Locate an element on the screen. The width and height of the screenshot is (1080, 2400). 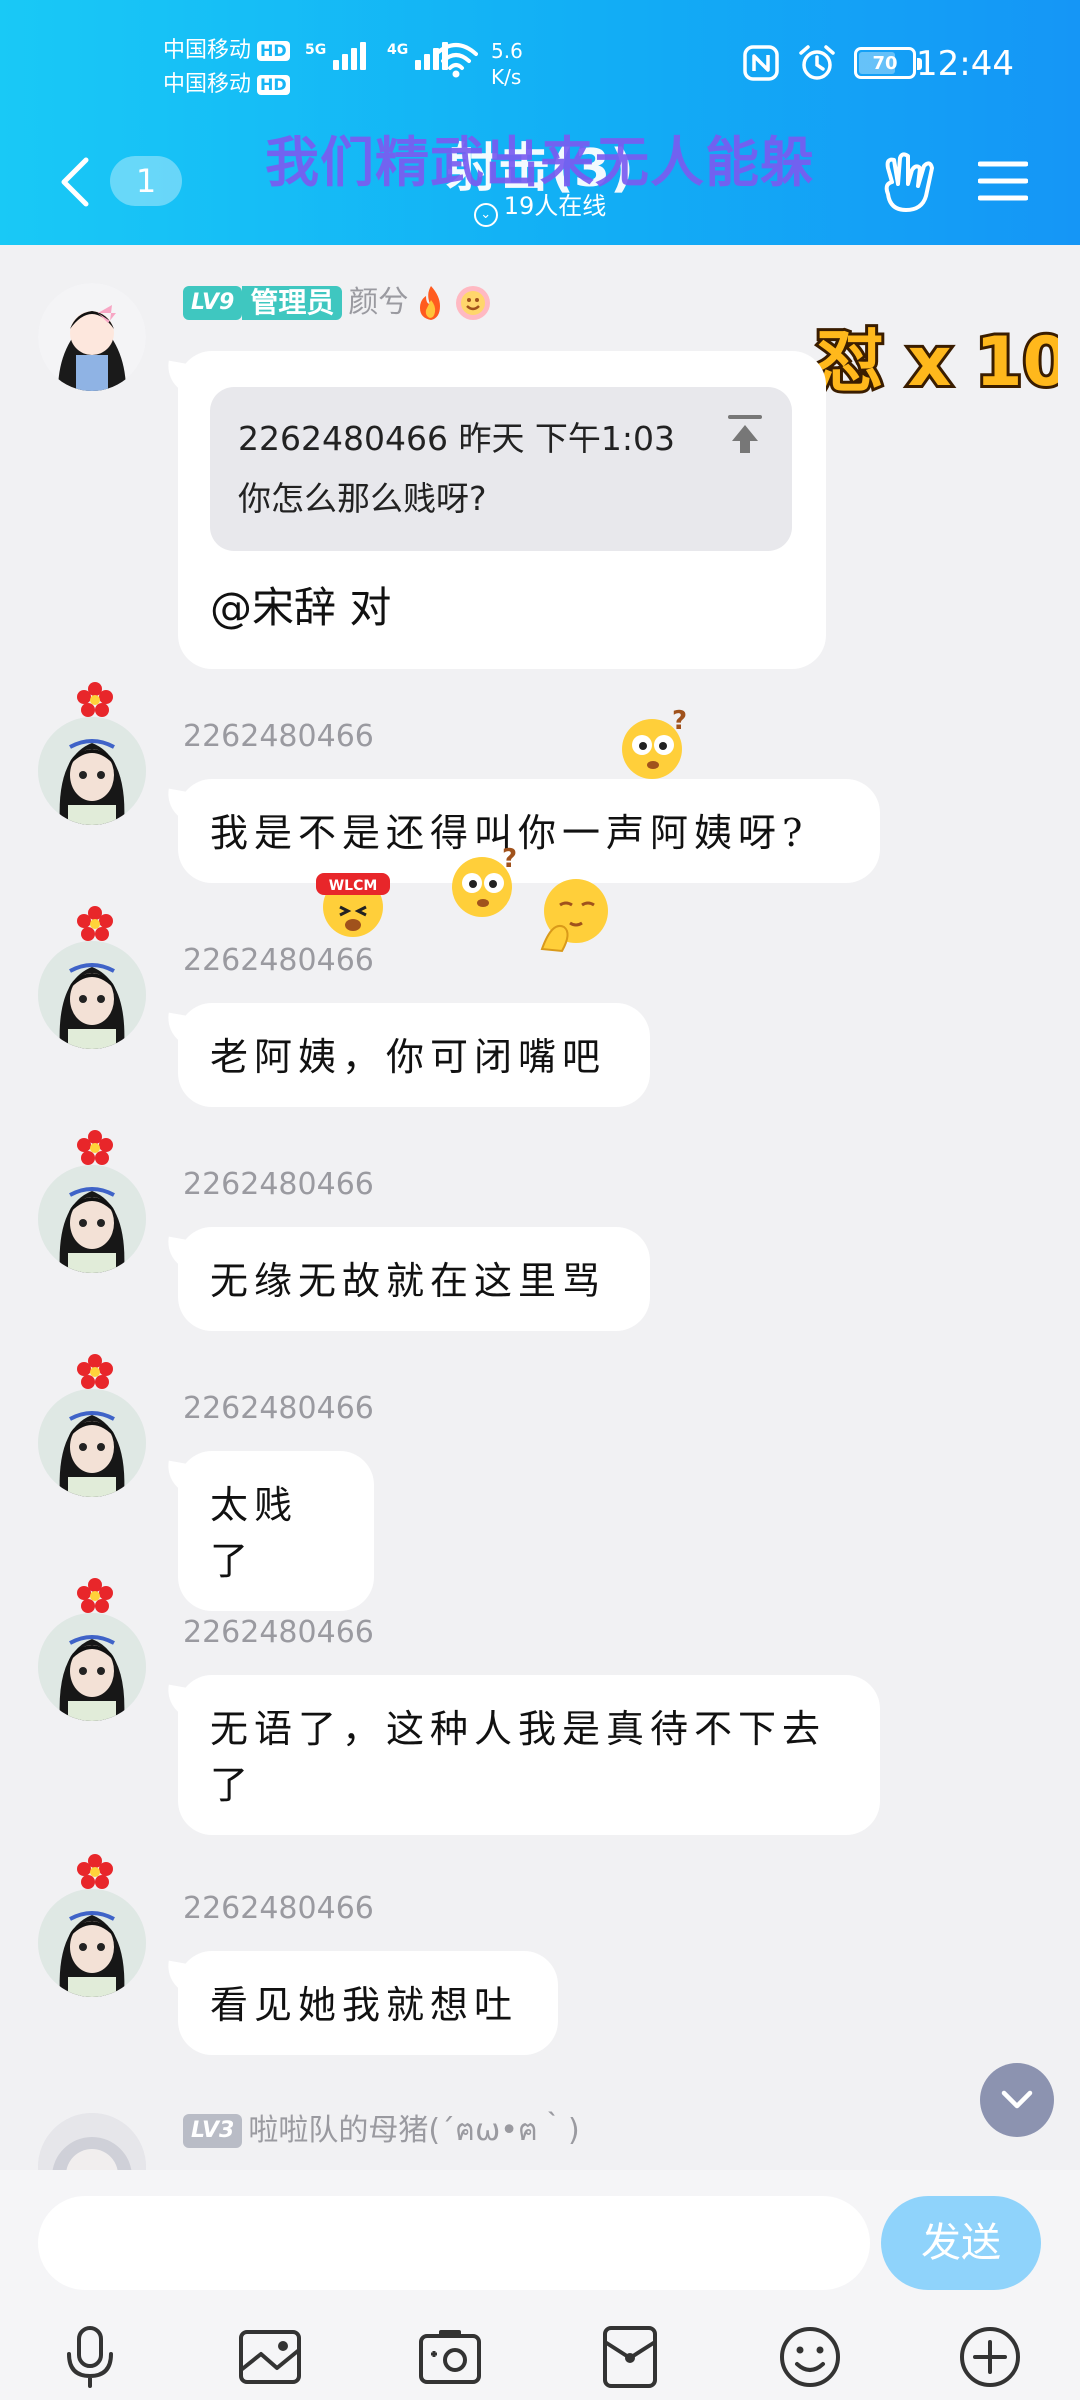
composer: 发送 is located at coordinates (540, 2285).